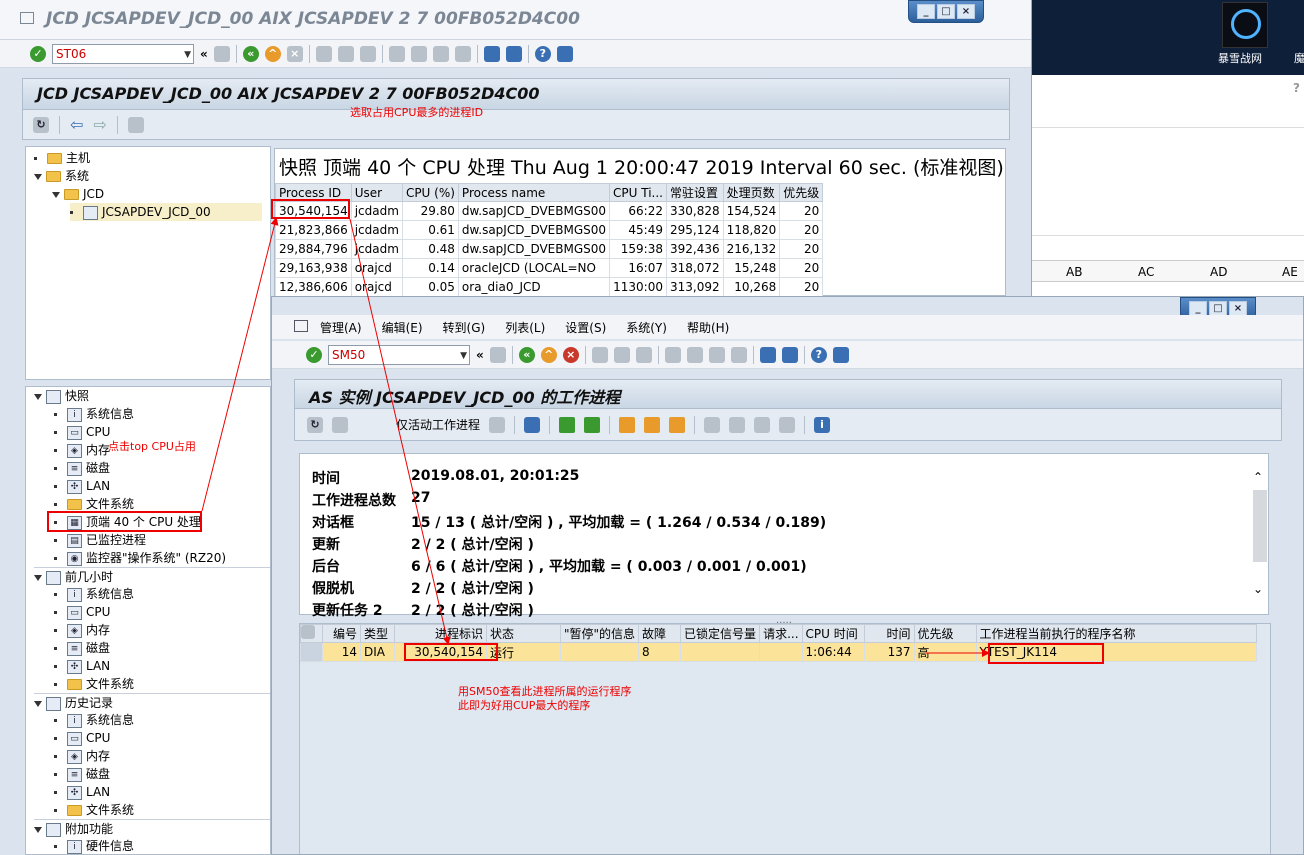 This screenshot has width=1304, height=855. Describe the element at coordinates (1260, 526) in the screenshot. I see `scrollbar-thumb` at that location.